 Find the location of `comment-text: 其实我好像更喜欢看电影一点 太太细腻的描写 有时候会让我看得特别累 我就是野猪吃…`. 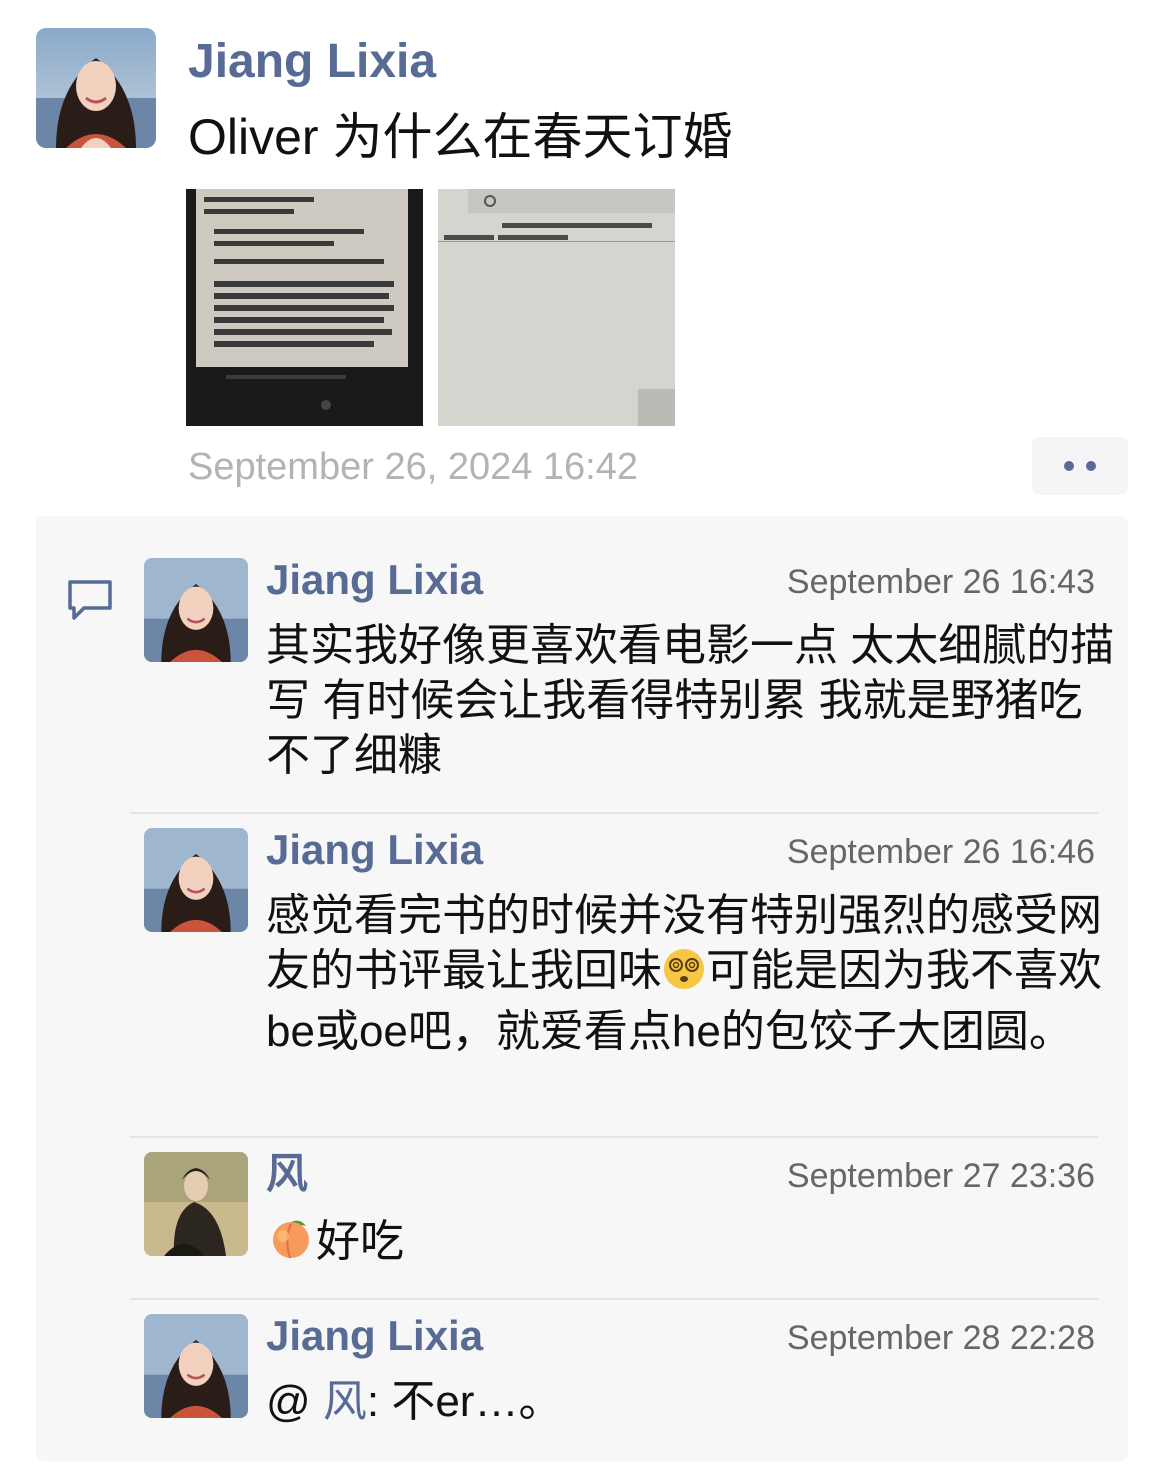

comment-text: 其实我好像更喜欢看电影一点 太太细腻的描写 有时候会让我看得特别累 我就是野猪吃… is located at coordinates (690, 700).